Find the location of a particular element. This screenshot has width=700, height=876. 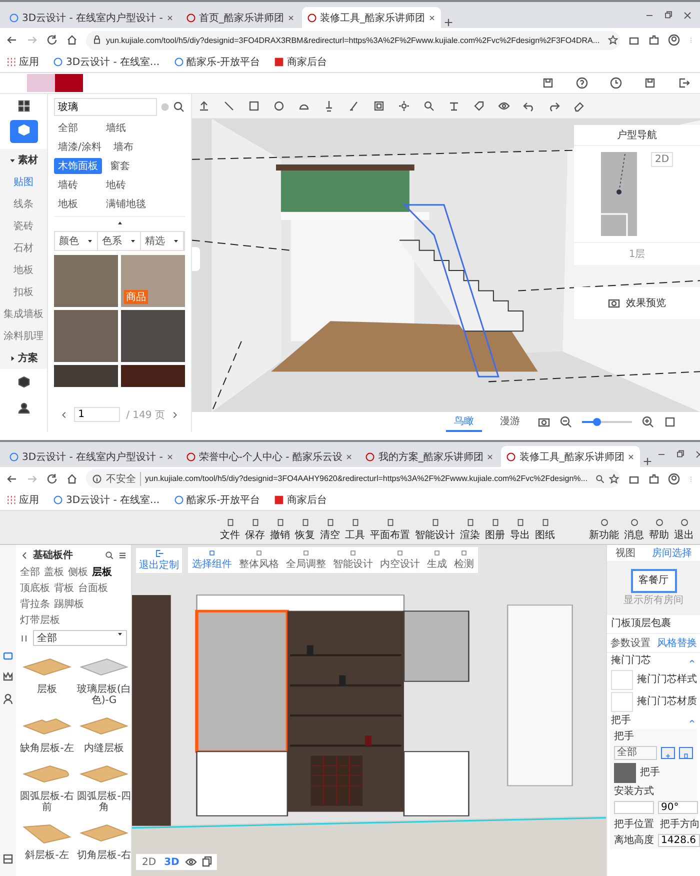

category-tab: 地板 is located at coordinates (76, 204).